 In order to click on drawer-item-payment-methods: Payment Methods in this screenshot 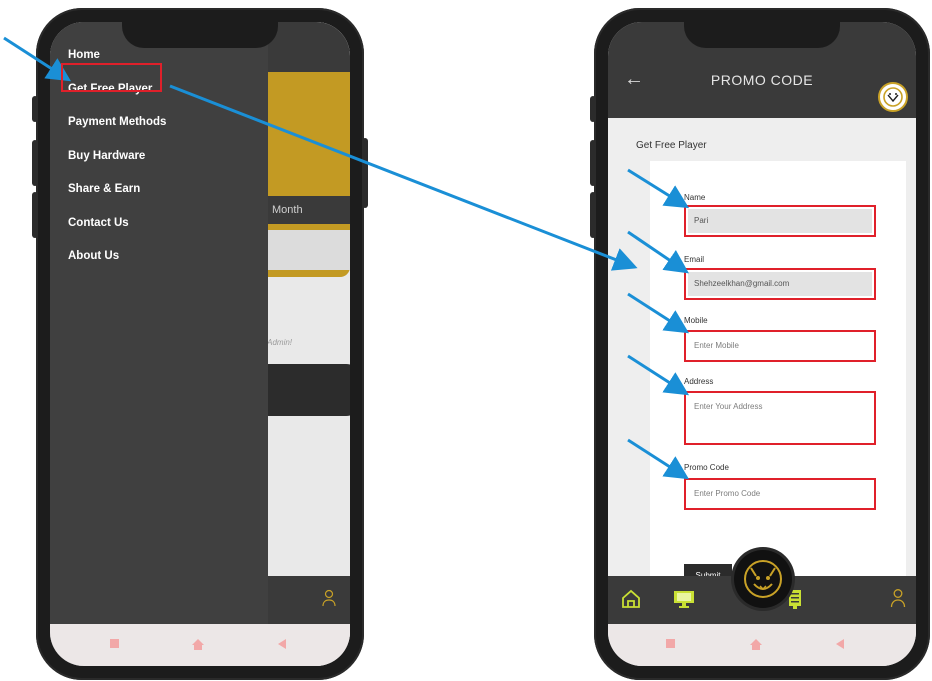, I will do `click(117, 130)`.